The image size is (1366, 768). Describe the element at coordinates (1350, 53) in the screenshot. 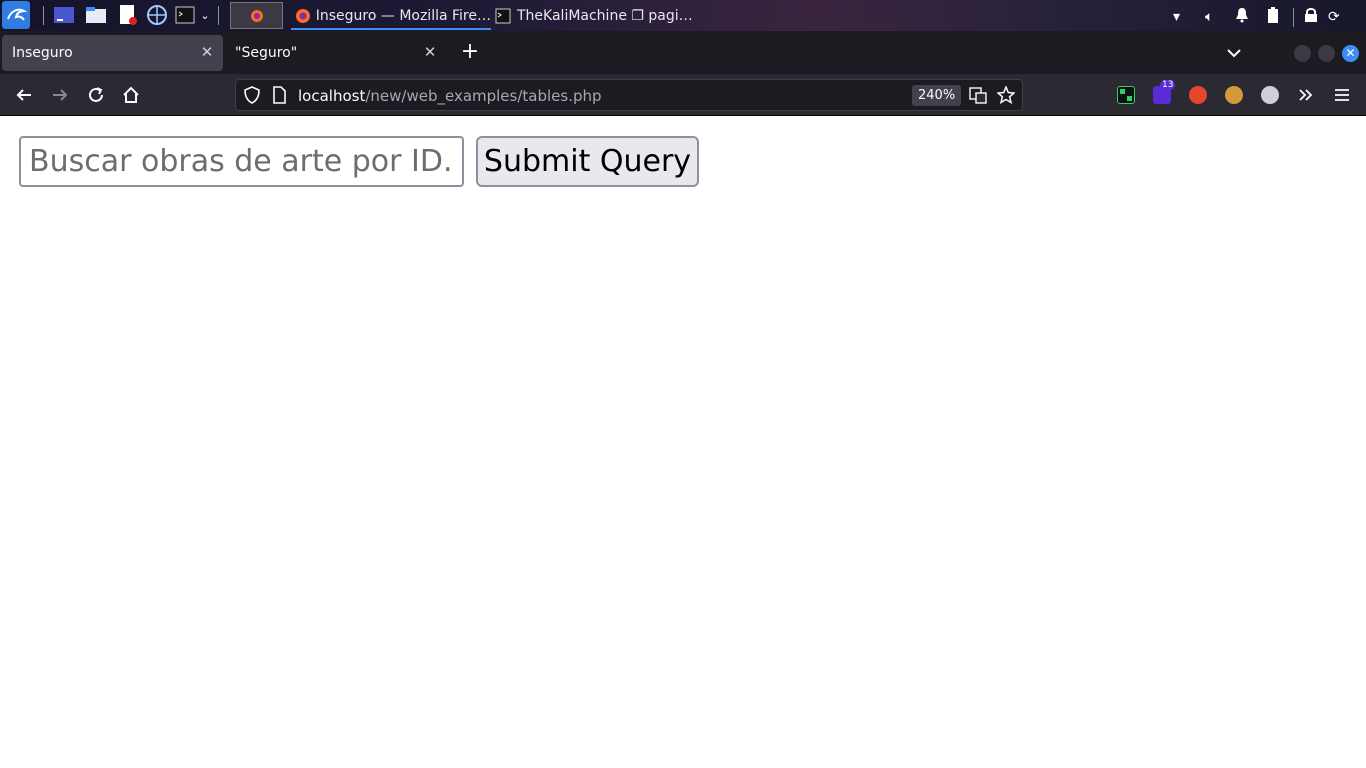

I see `close-window-button: ✕` at that location.